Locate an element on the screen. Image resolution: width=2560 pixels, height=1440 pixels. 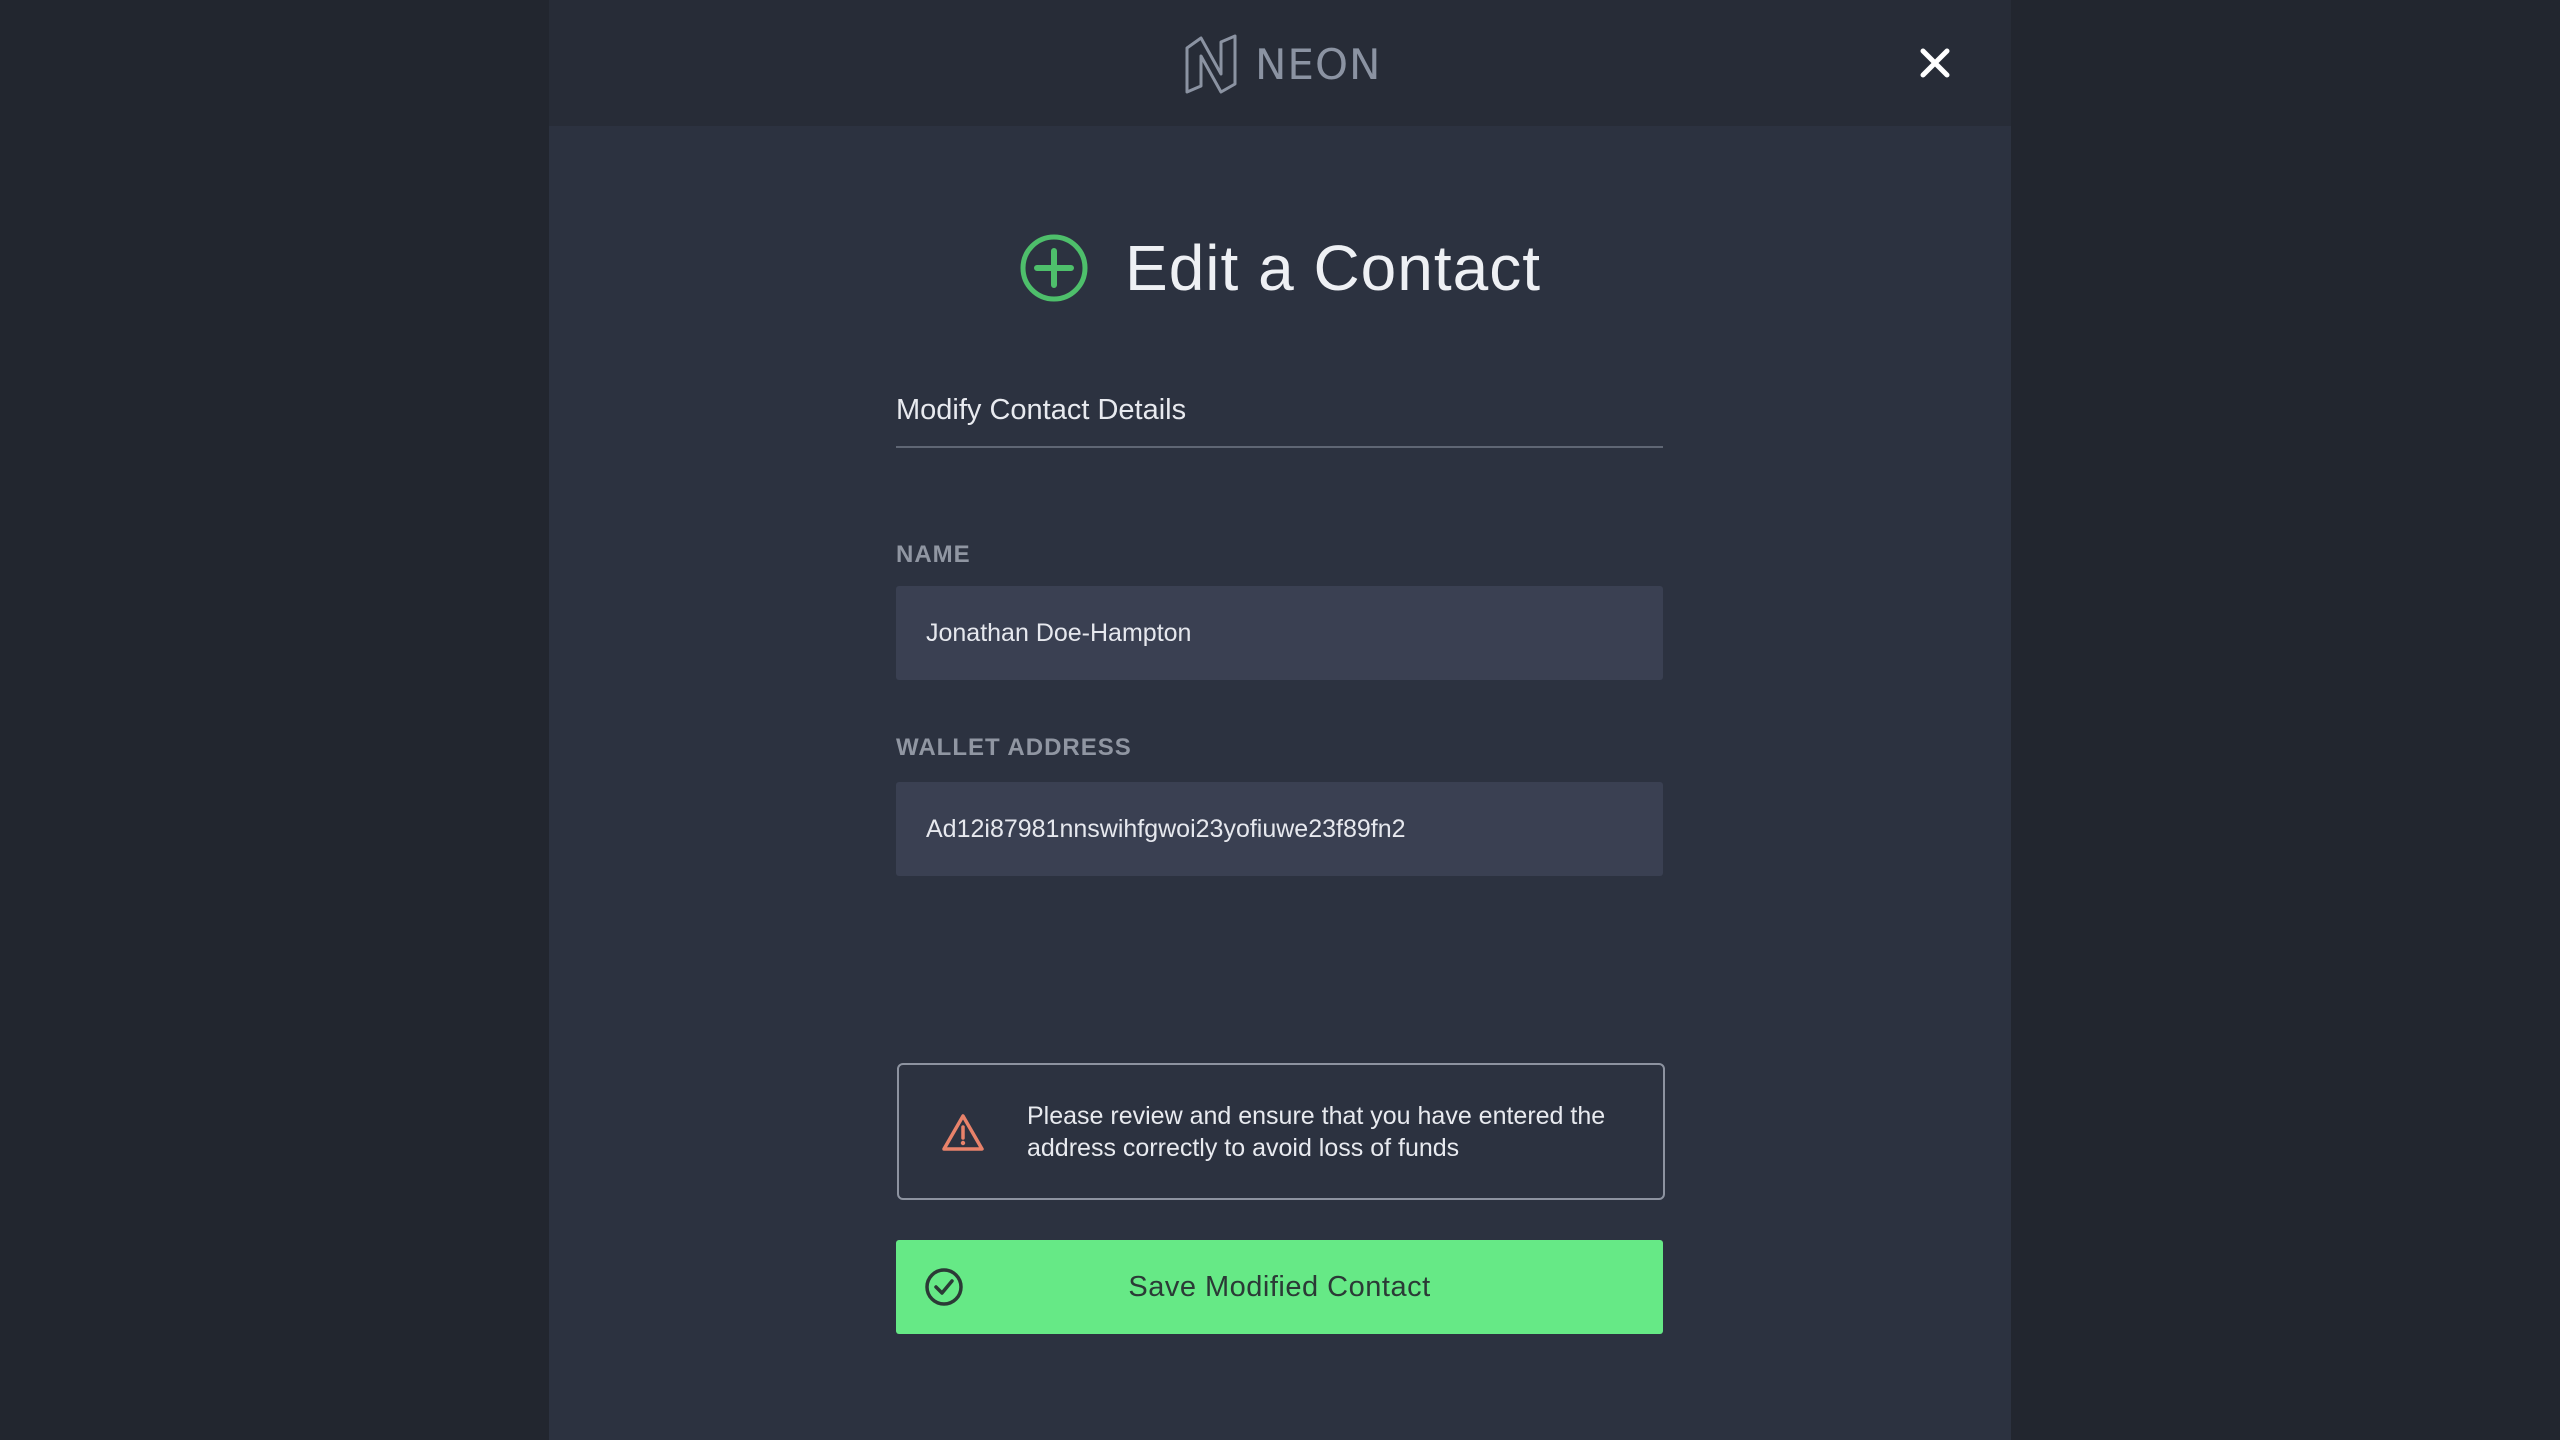
page-heading: Edit a Contact is located at coordinates (1280, 268).